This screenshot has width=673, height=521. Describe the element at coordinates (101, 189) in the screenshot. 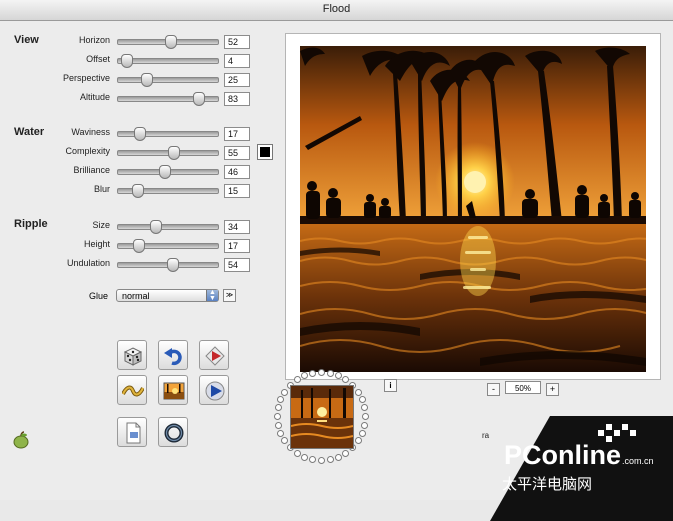

I see `slider-label-blur: Blur` at that location.